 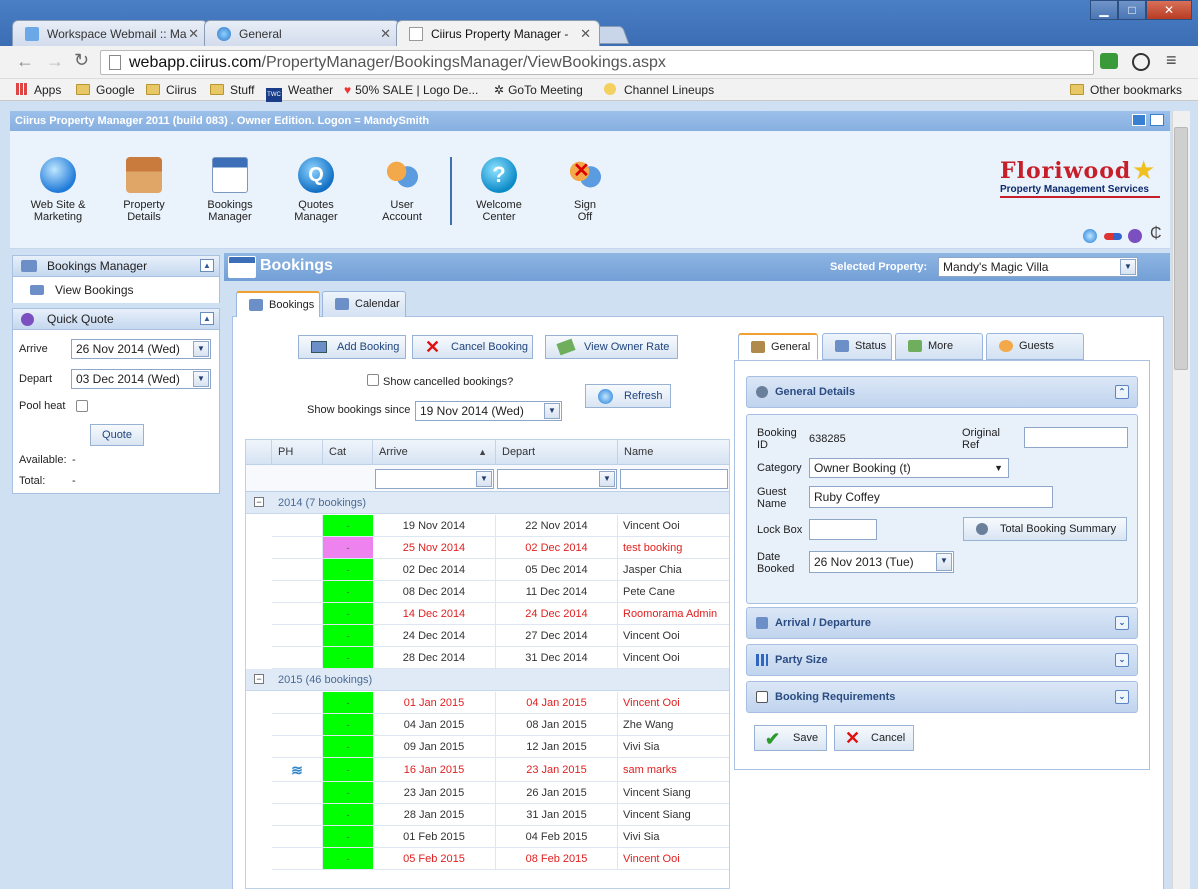 What do you see at coordinates (1076, 437) in the screenshot?
I see `original-ref-input` at bounding box center [1076, 437].